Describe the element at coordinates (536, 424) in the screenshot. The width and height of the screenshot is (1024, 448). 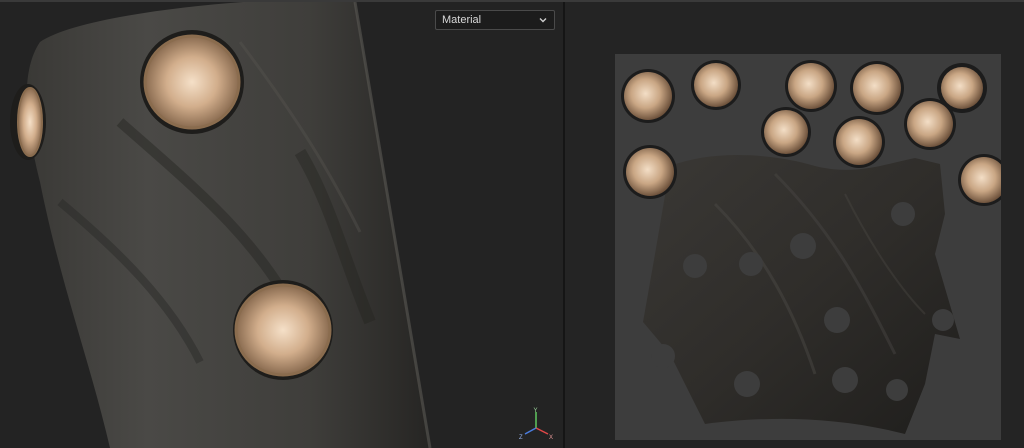
I see `axis-gizmo-icon: Y X Z` at that location.